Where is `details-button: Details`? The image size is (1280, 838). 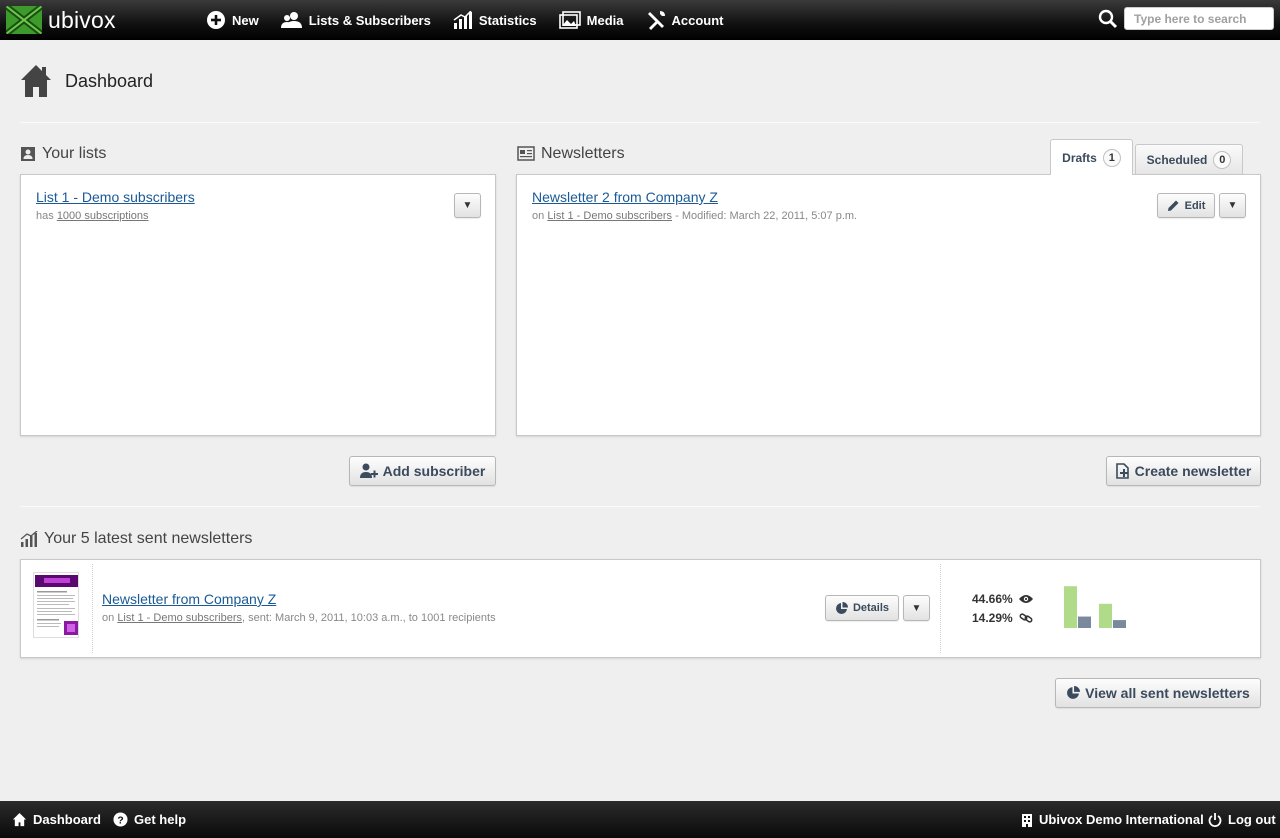 details-button: Details is located at coordinates (862, 608).